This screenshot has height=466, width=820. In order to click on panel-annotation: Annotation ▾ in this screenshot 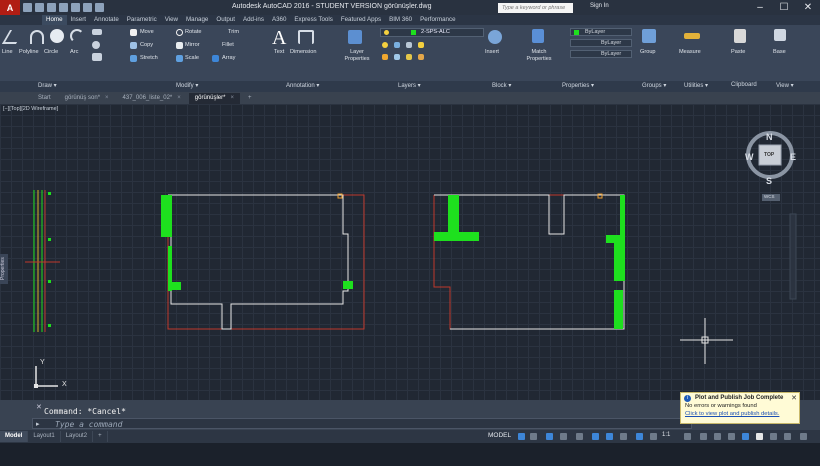, I will do `click(302, 85)`.